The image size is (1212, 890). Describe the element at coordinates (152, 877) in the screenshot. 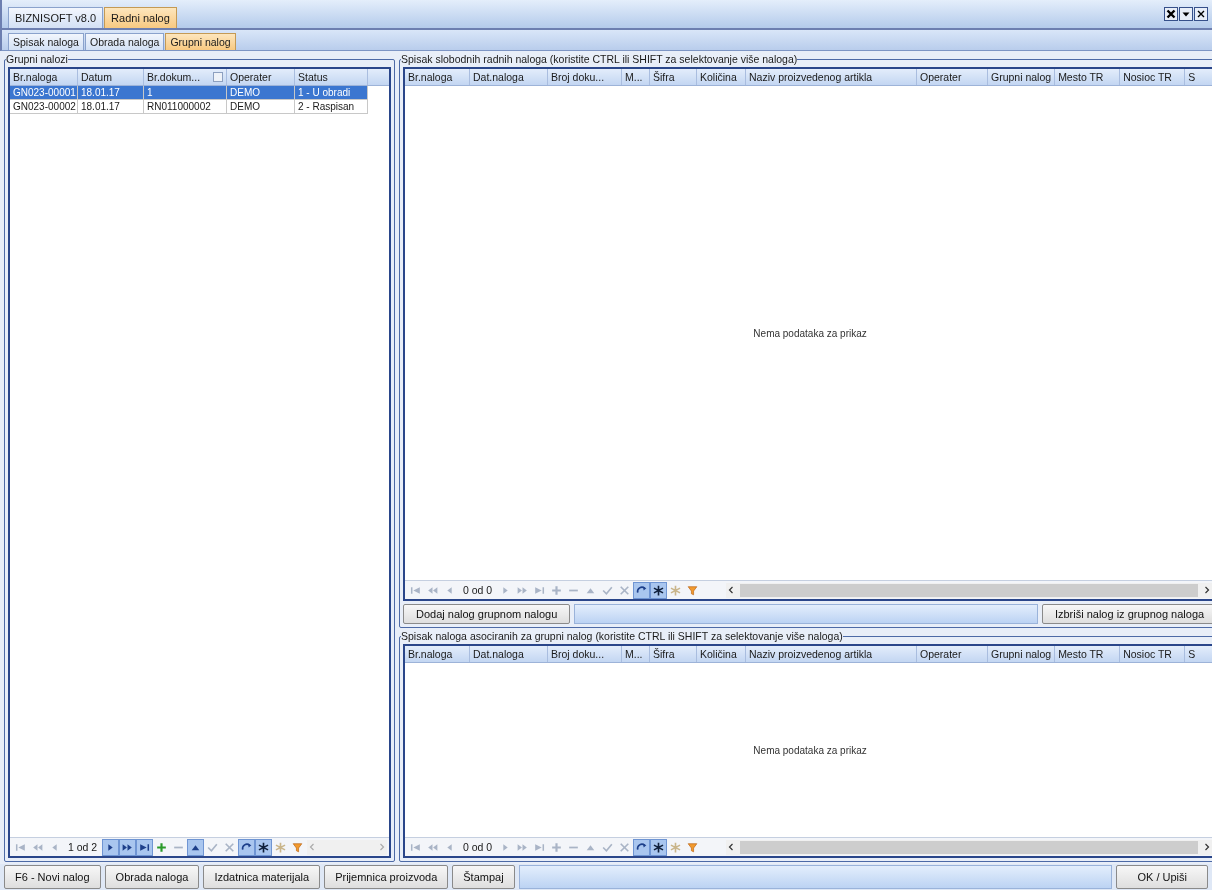

I see `toolbar-button: Obrada naloga` at that location.